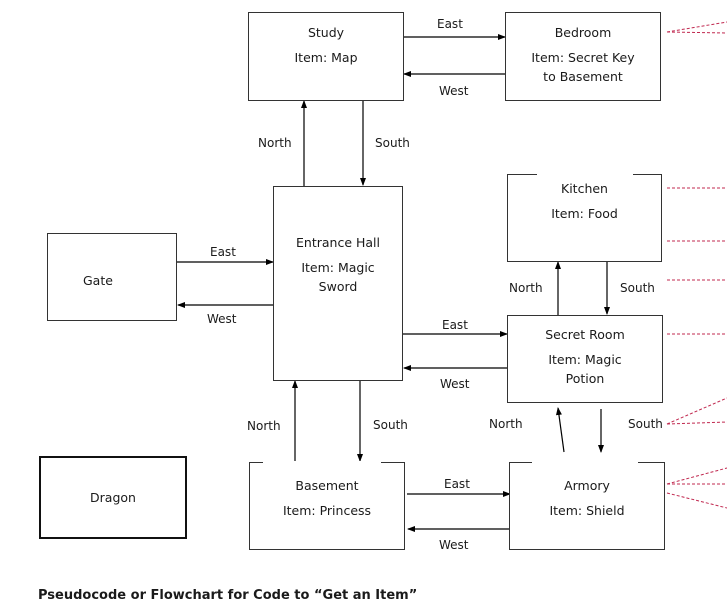 The height and width of the screenshot is (603, 727). Describe the element at coordinates (583, 32) in the screenshot. I see `room-name: Bedroom` at that location.